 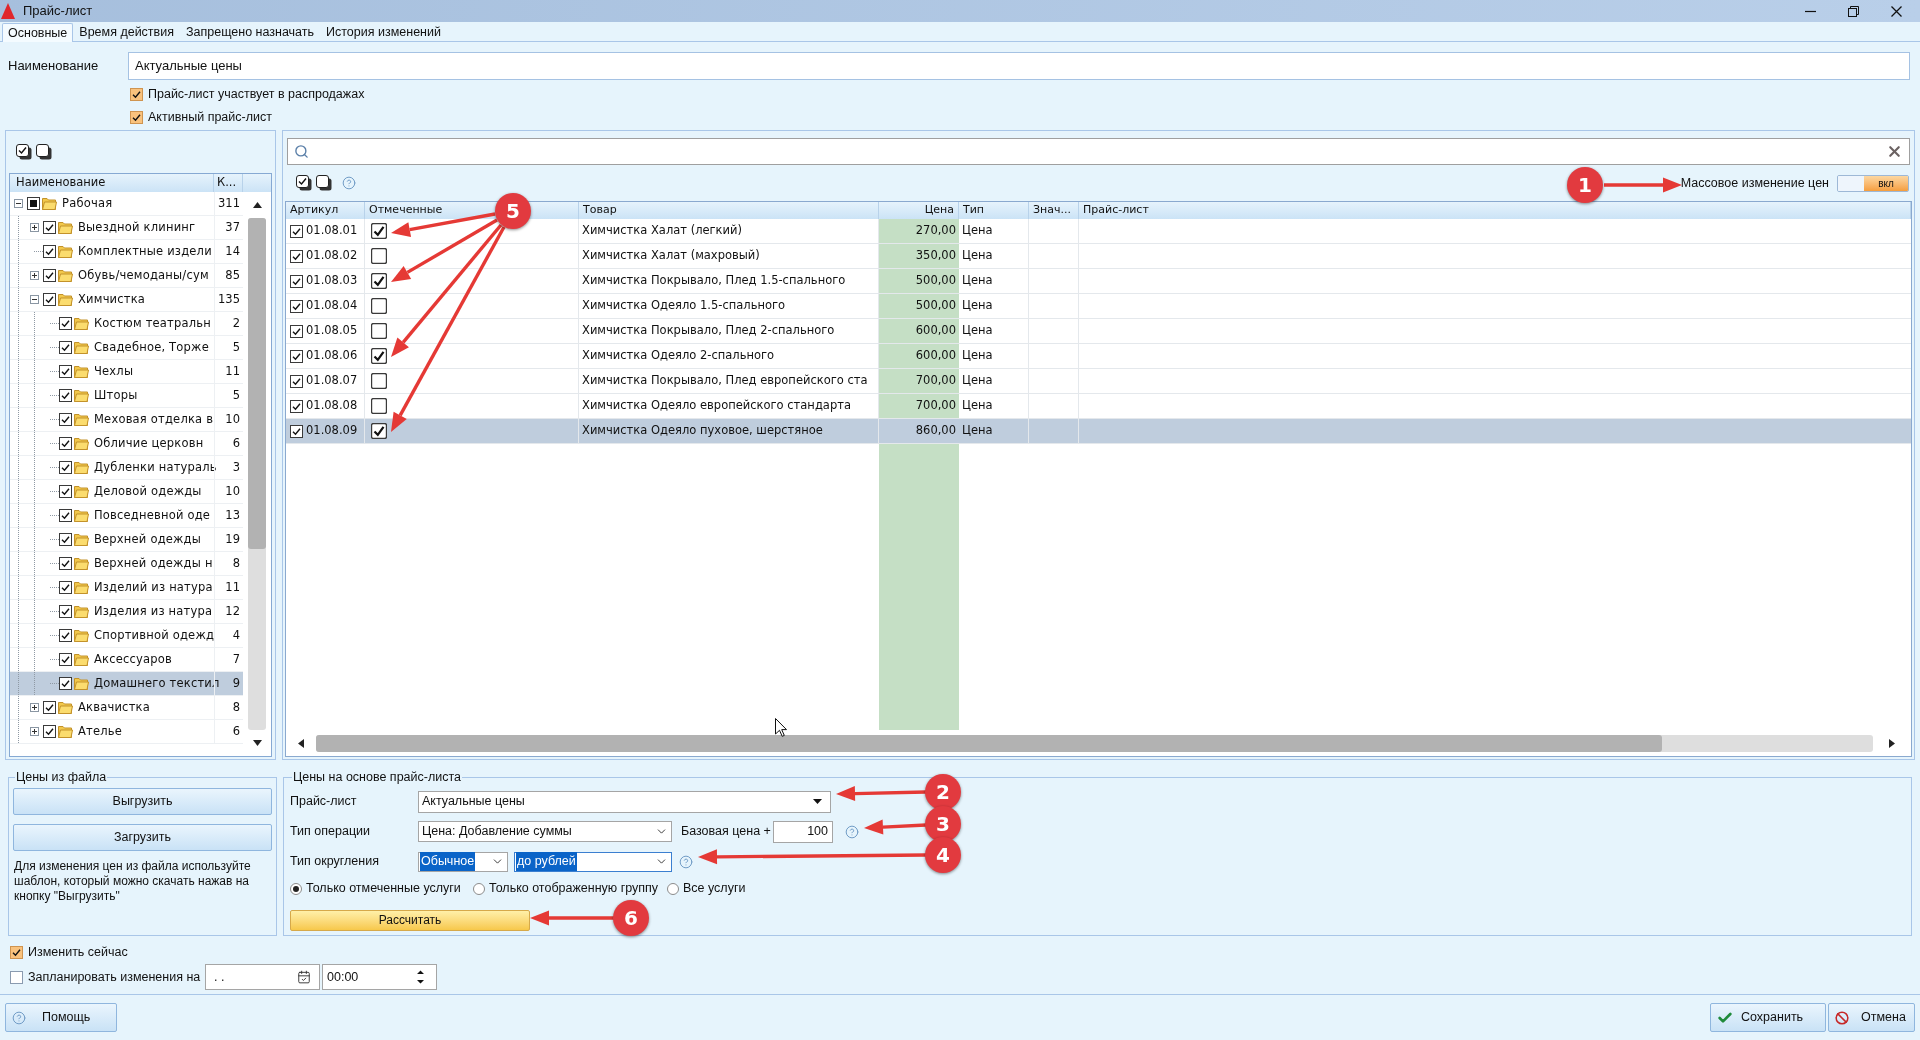 What do you see at coordinates (1768, 1017) in the screenshot?
I see `save-button: Сохранить` at bounding box center [1768, 1017].